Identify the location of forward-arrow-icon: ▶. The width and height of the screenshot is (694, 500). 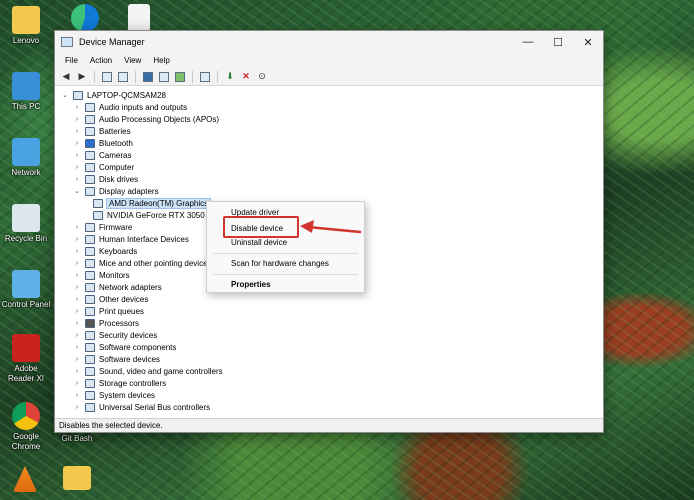
(82, 77).